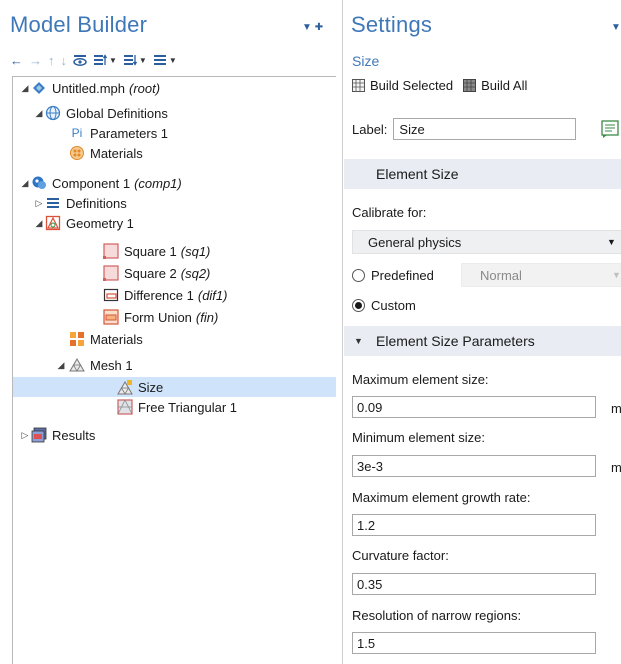  I want to click on max-element-size-input: 0.09, so click(474, 407).